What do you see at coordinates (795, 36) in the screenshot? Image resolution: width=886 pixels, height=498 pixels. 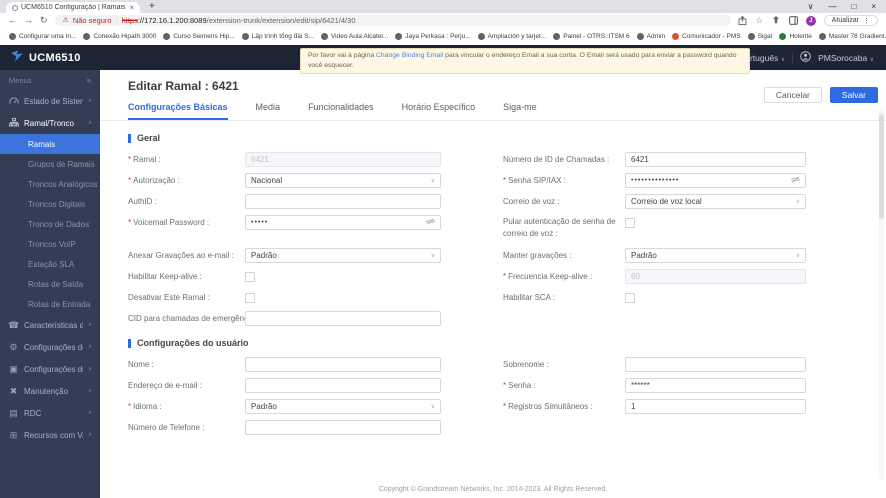 I see `bookmark-item: Holerite` at bounding box center [795, 36].